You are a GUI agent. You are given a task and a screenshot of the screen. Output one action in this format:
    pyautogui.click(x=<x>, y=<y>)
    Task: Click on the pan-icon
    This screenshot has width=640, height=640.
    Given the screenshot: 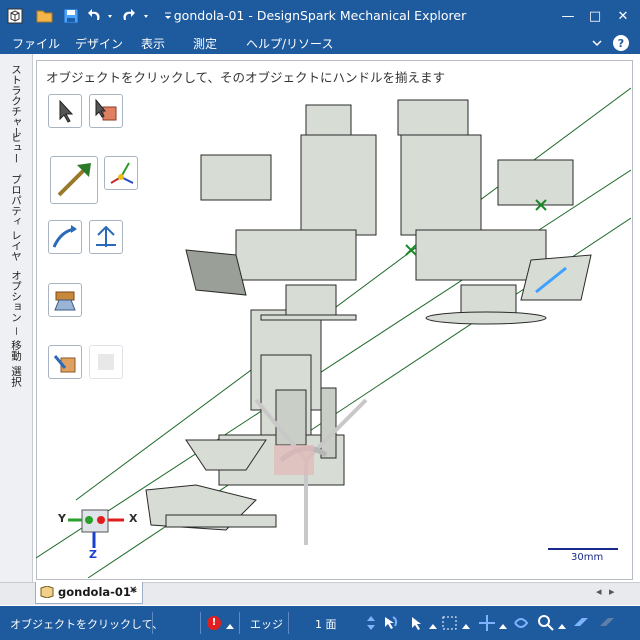 What is the action you would take?
    pyautogui.click(x=487, y=624)
    